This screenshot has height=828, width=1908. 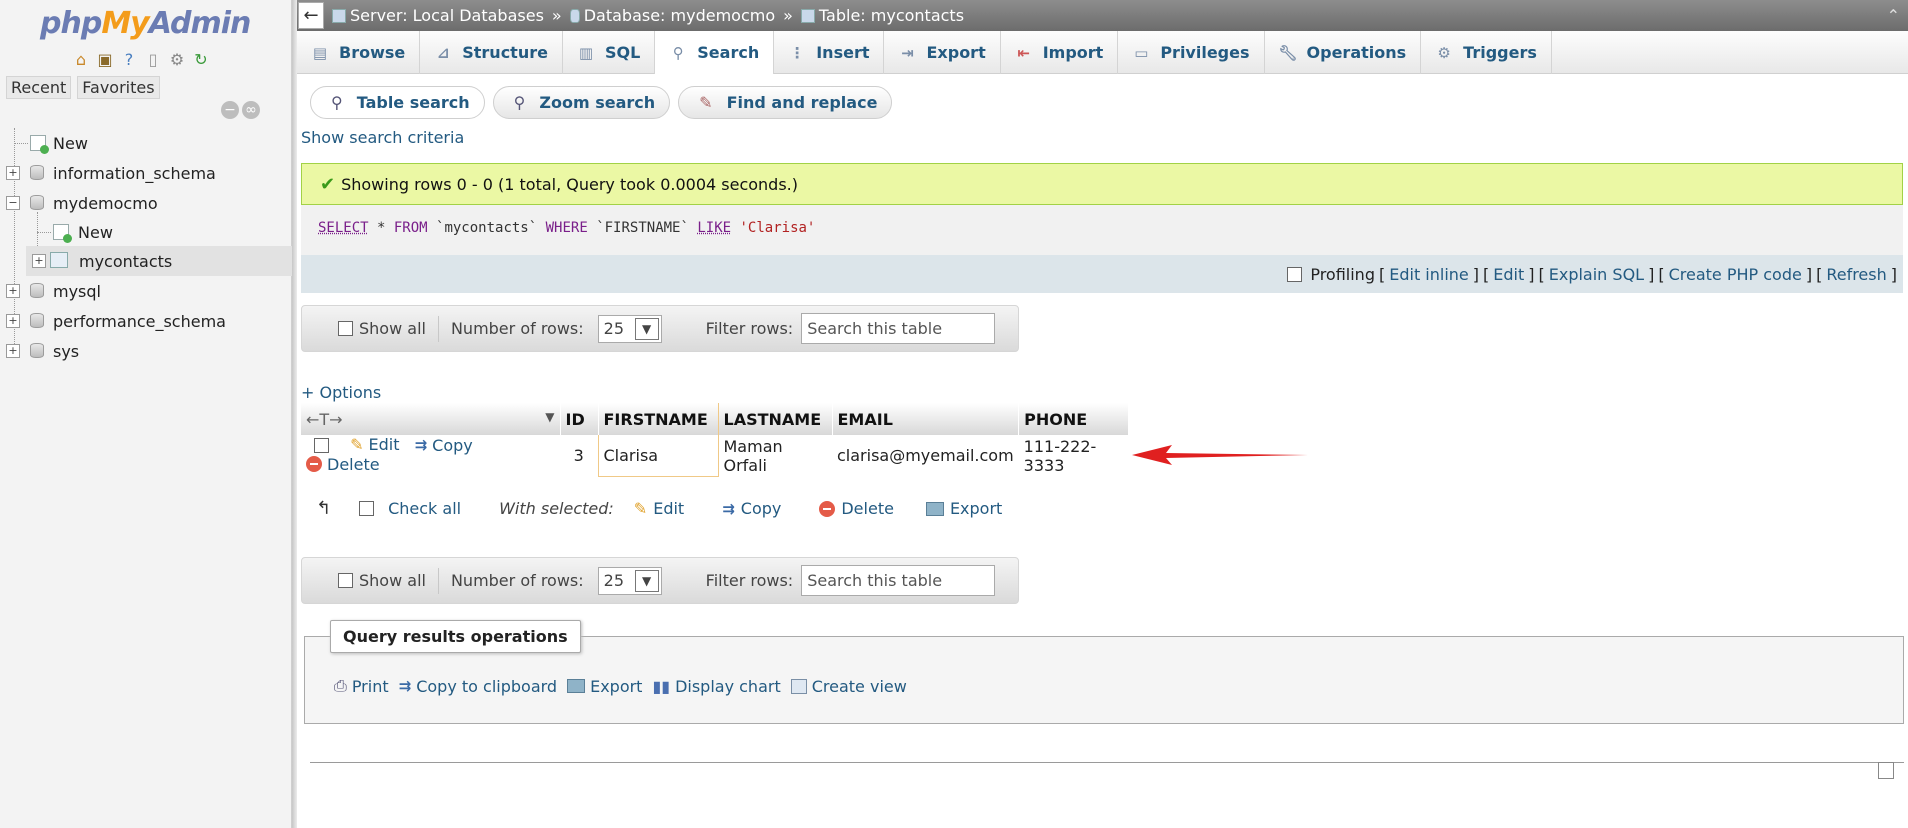 I want to click on tree-item-performance-schema: + performance_schema, so click(x=146, y=321).